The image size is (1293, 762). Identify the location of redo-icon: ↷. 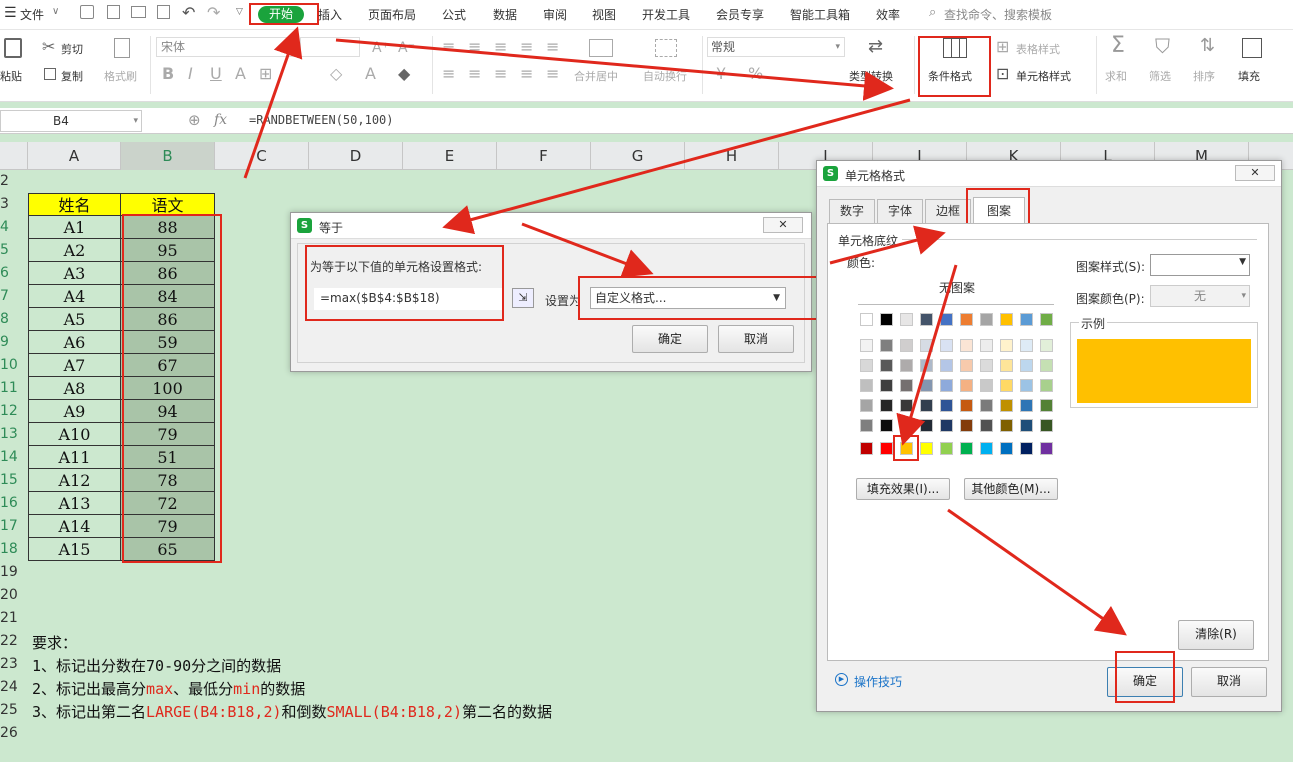
(213, 12).